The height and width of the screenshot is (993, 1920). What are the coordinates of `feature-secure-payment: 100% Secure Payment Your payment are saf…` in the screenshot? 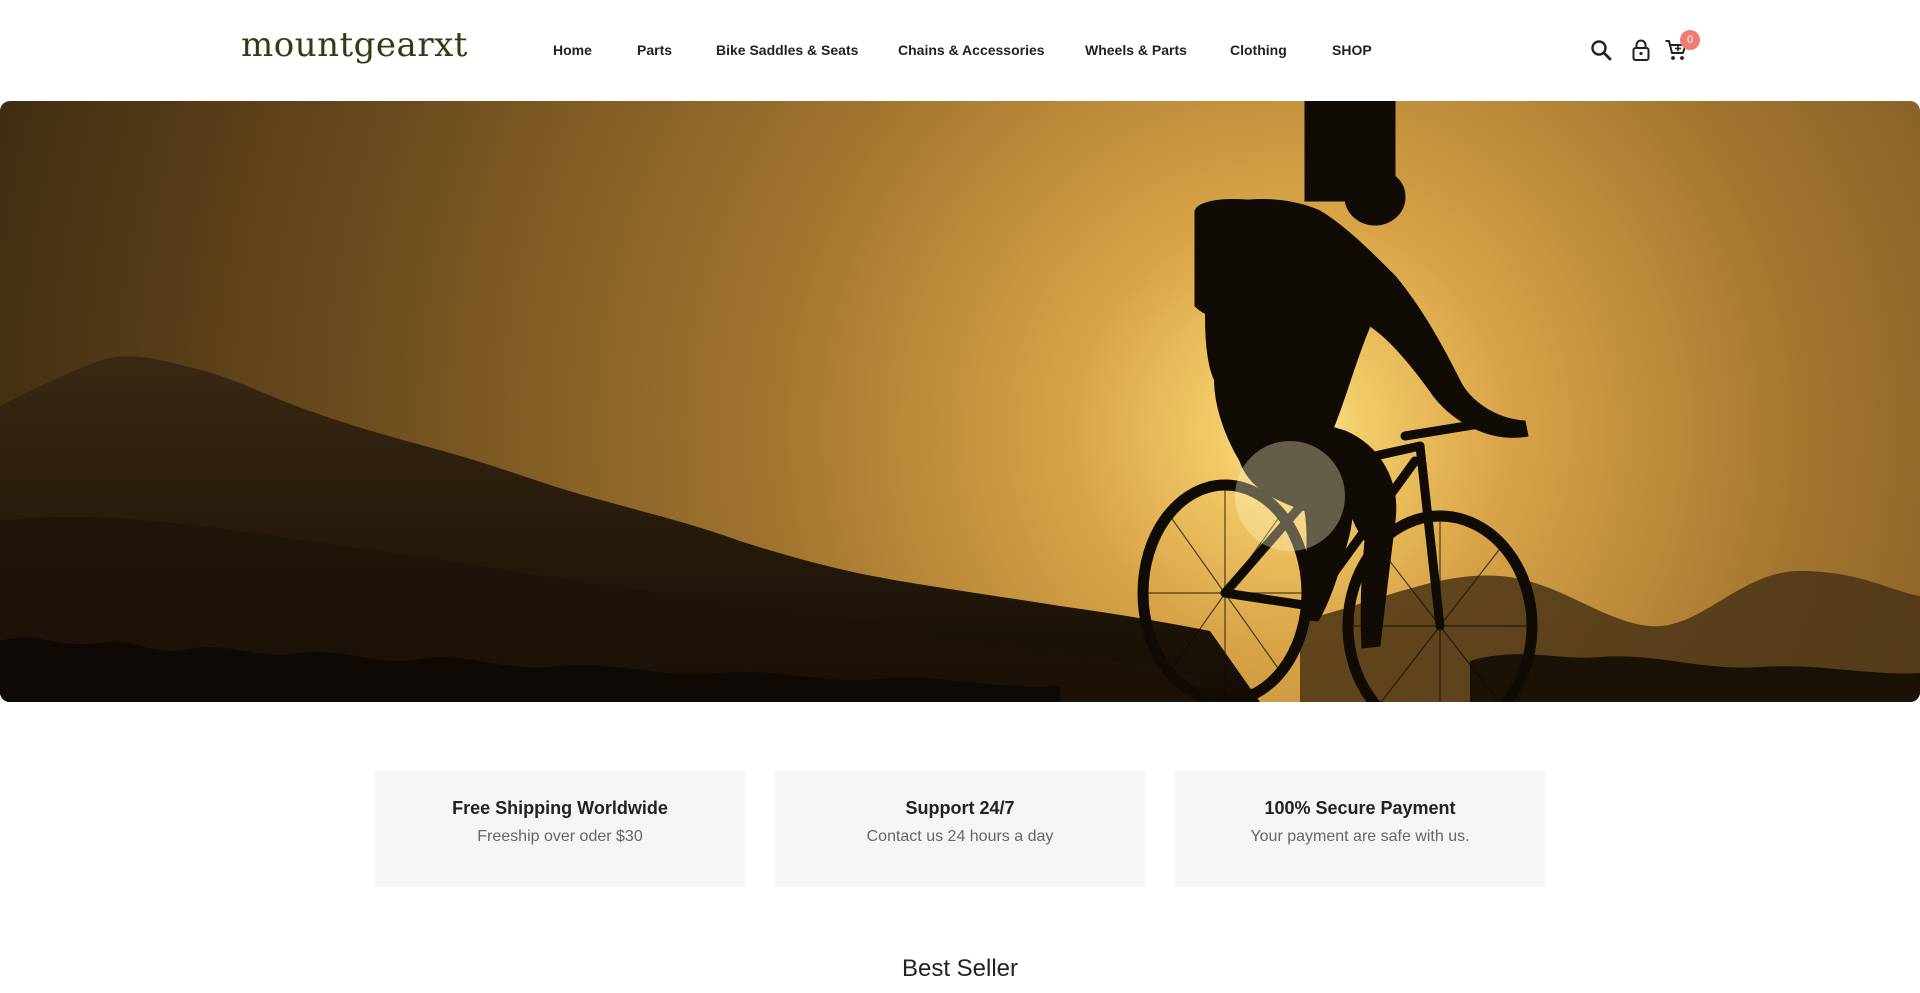 It's located at (1360, 829).